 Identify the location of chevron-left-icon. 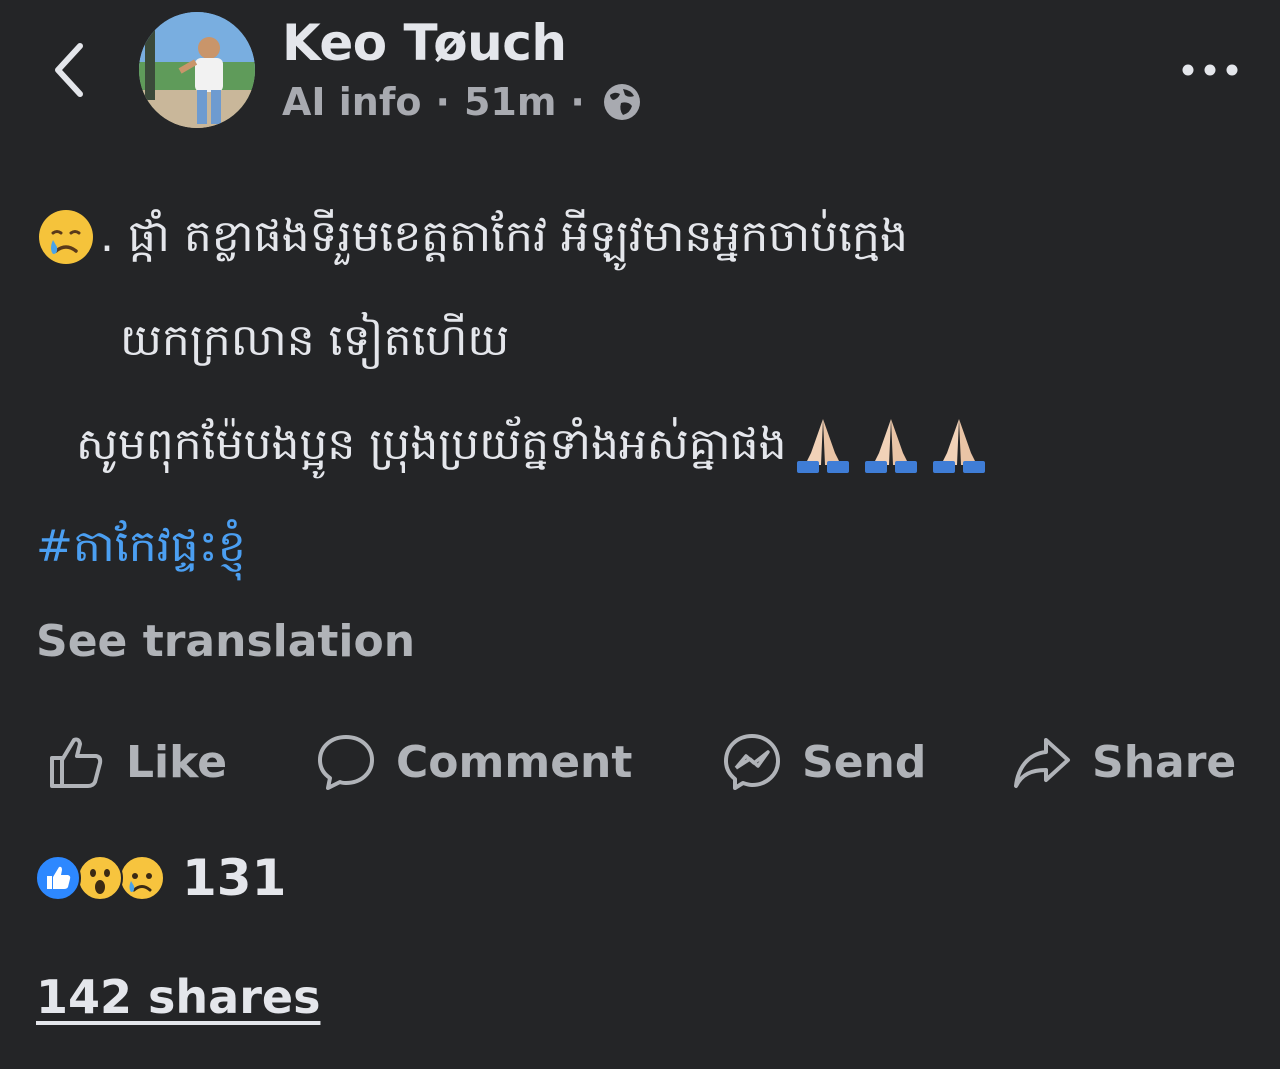
(69, 70).